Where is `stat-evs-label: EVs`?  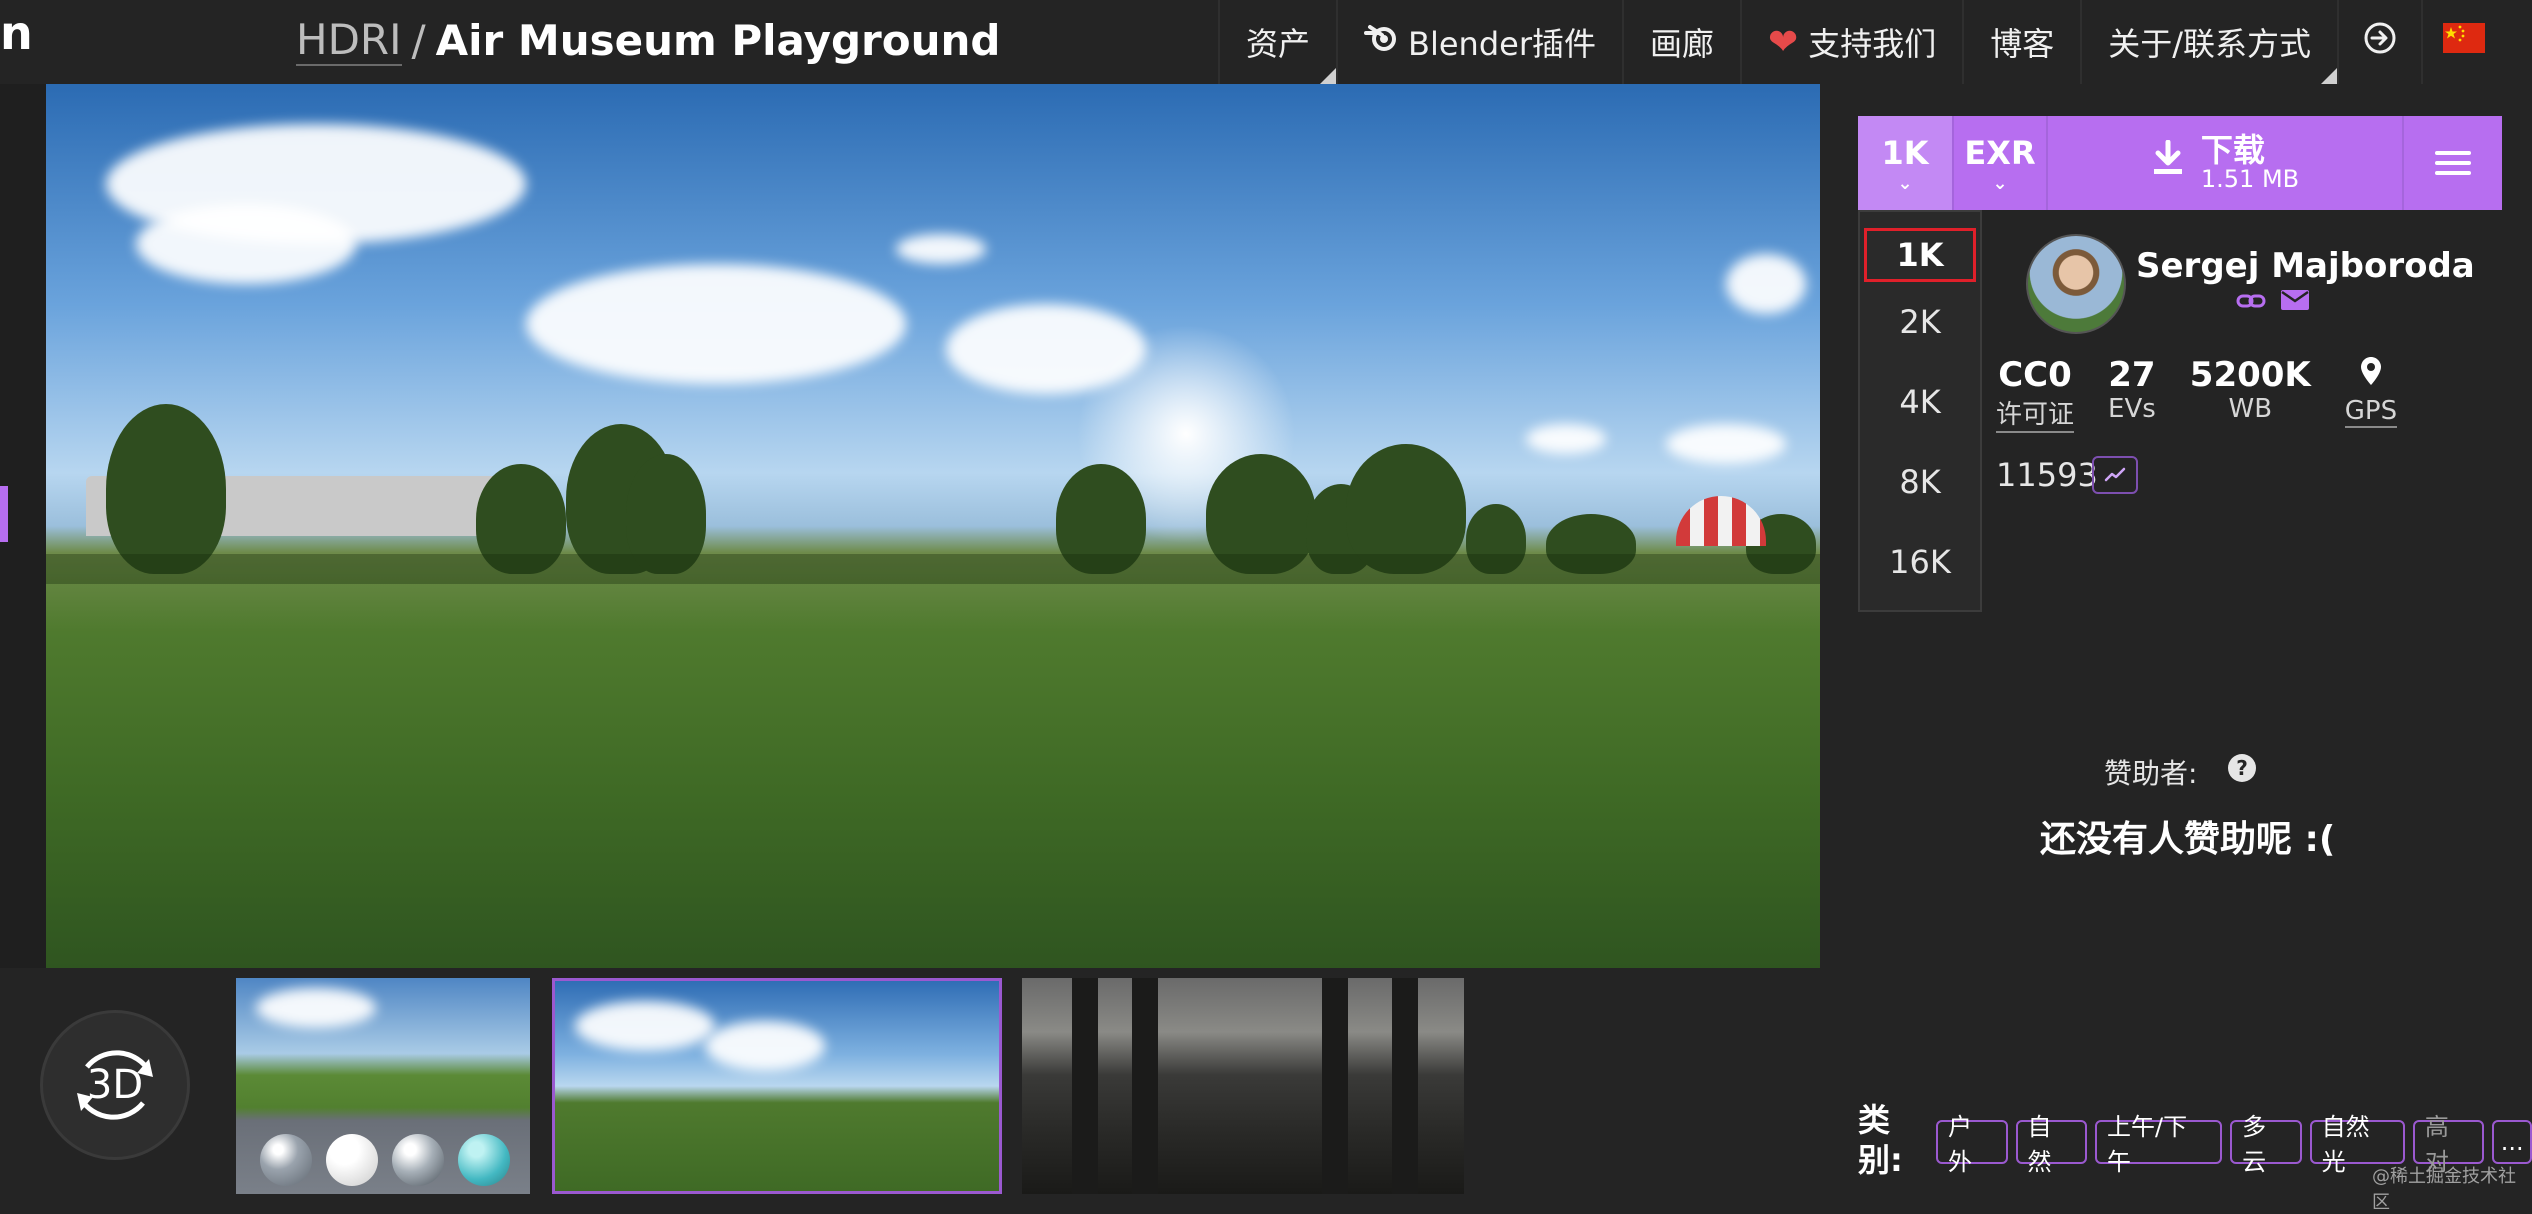 stat-evs-label: EVs is located at coordinates (2132, 409).